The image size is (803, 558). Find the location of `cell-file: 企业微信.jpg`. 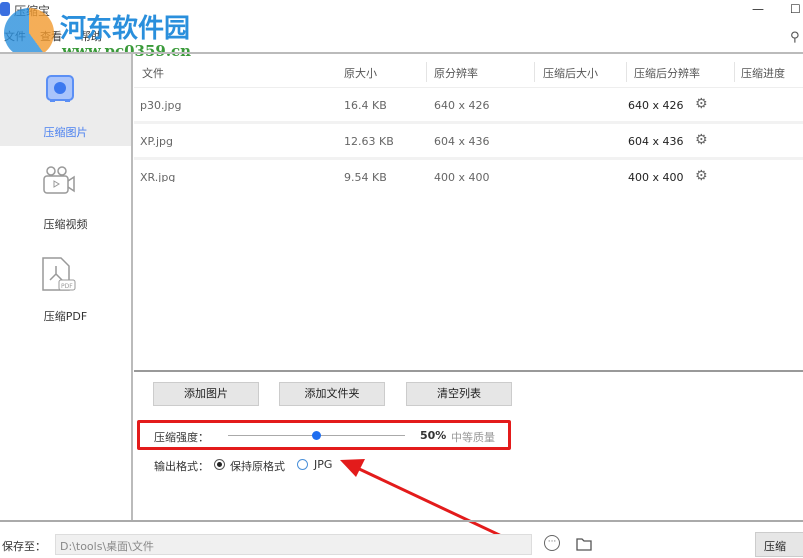

cell-file: 企业微信.jpg is located at coordinates (172, 323).